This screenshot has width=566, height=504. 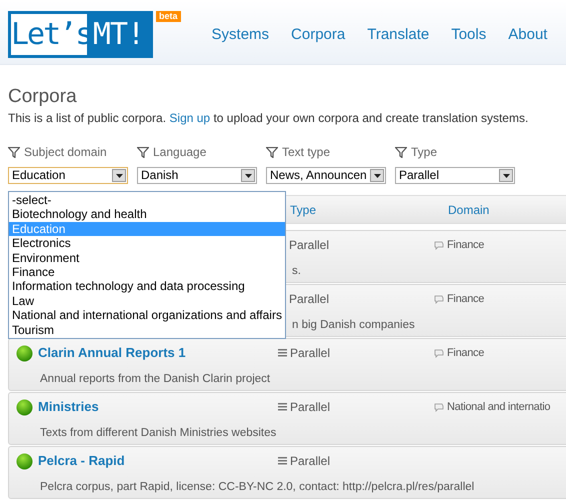 What do you see at coordinates (68, 407) in the screenshot?
I see `corpus-name-link: Ministries` at bounding box center [68, 407].